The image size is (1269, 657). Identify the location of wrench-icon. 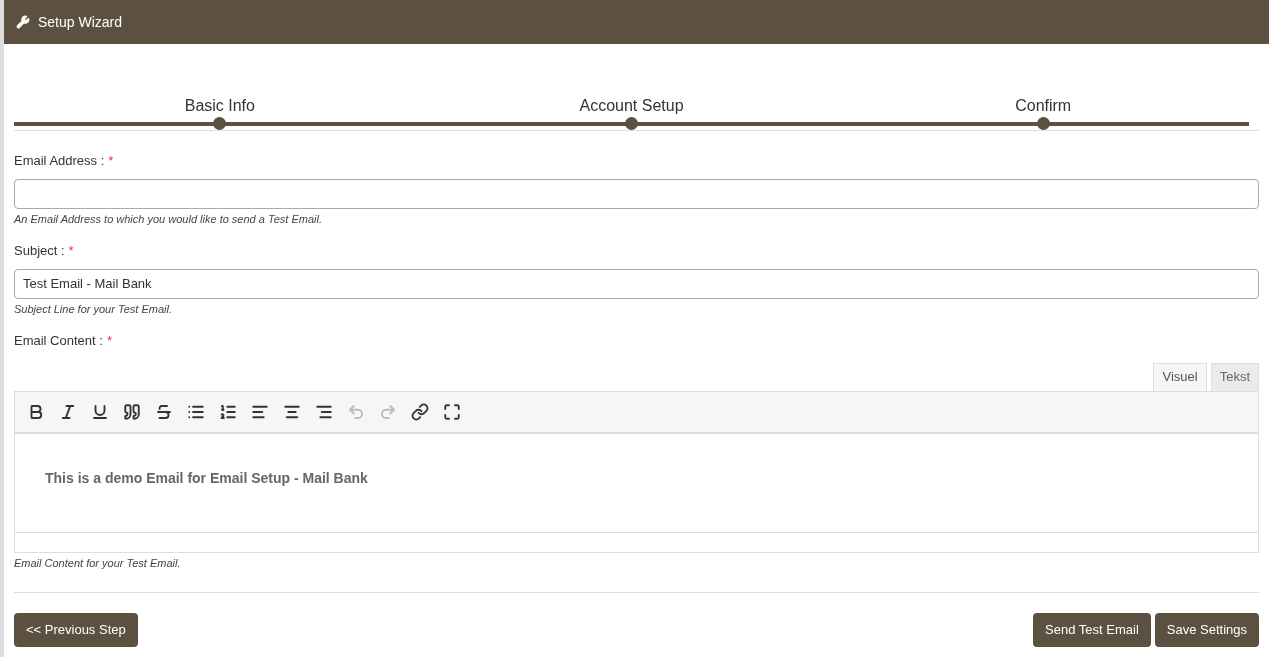
(23, 22).